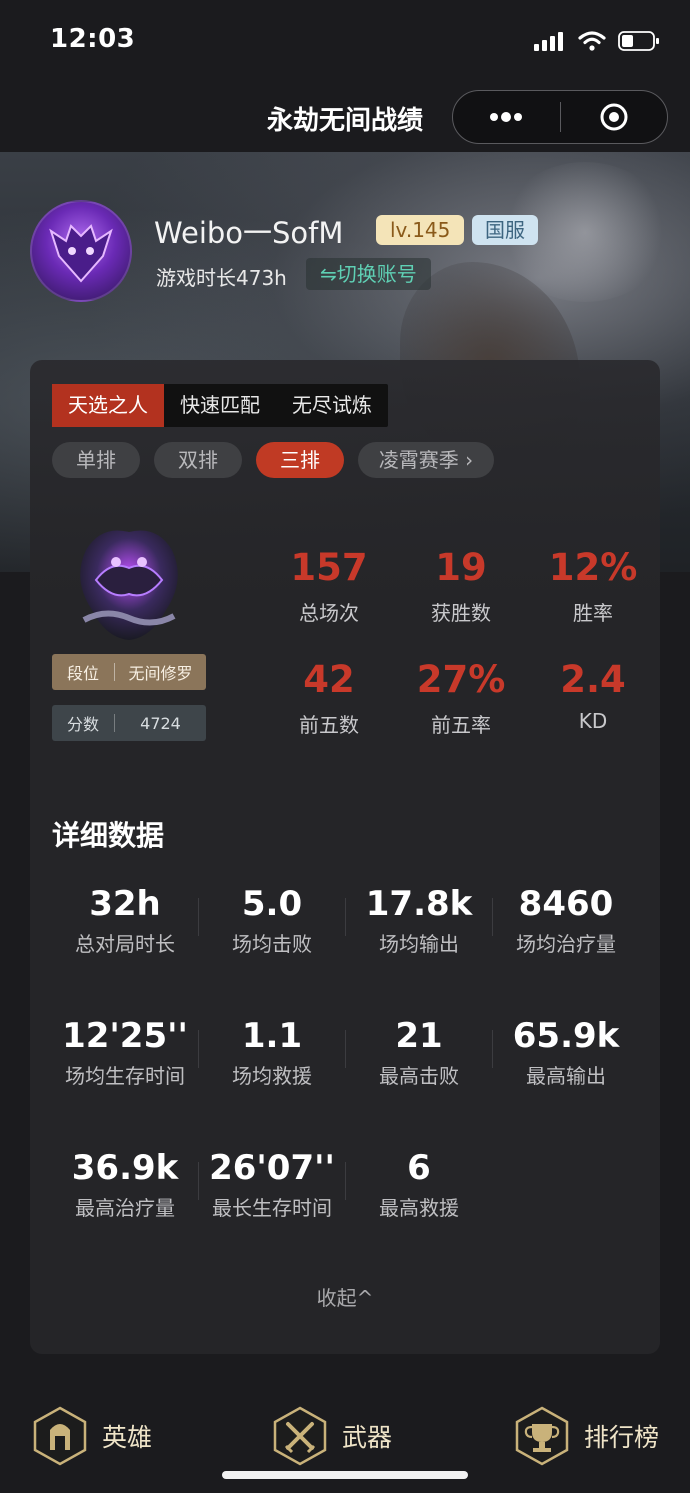 The width and height of the screenshot is (690, 1493). What do you see at coordinates (92, 1436) in the screenshot?
I see `nav-heroes: 英雄` at bounding box center [92, 1436].